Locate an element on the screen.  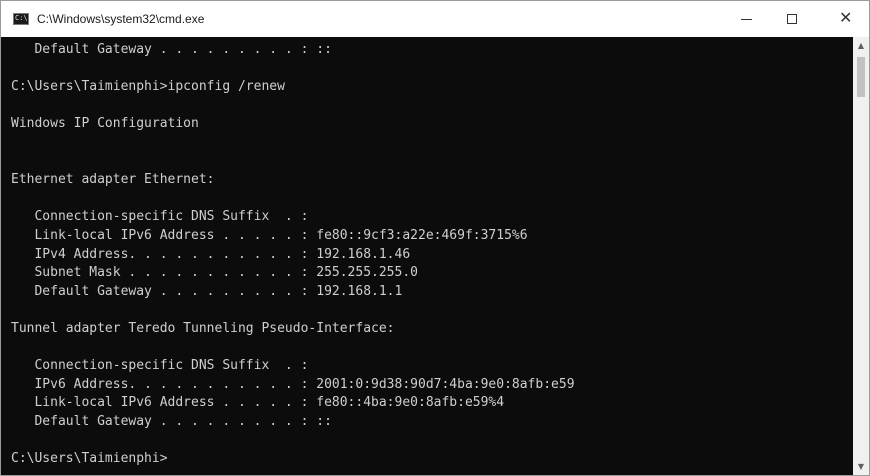
console-line: C:\Users\Taimienphi> is located at coordinates (89, 459).